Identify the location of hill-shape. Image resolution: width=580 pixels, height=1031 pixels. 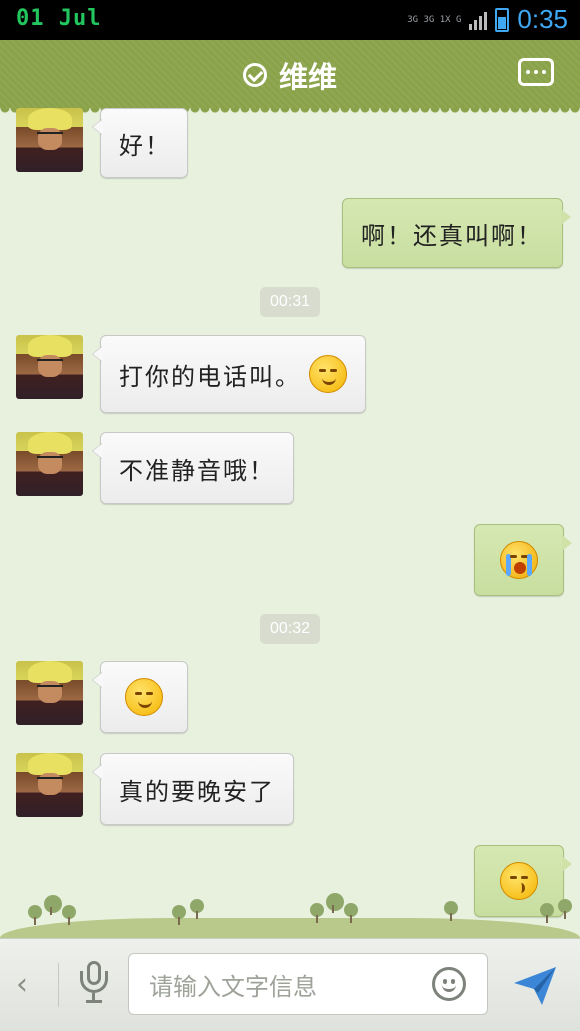
(290, 928).